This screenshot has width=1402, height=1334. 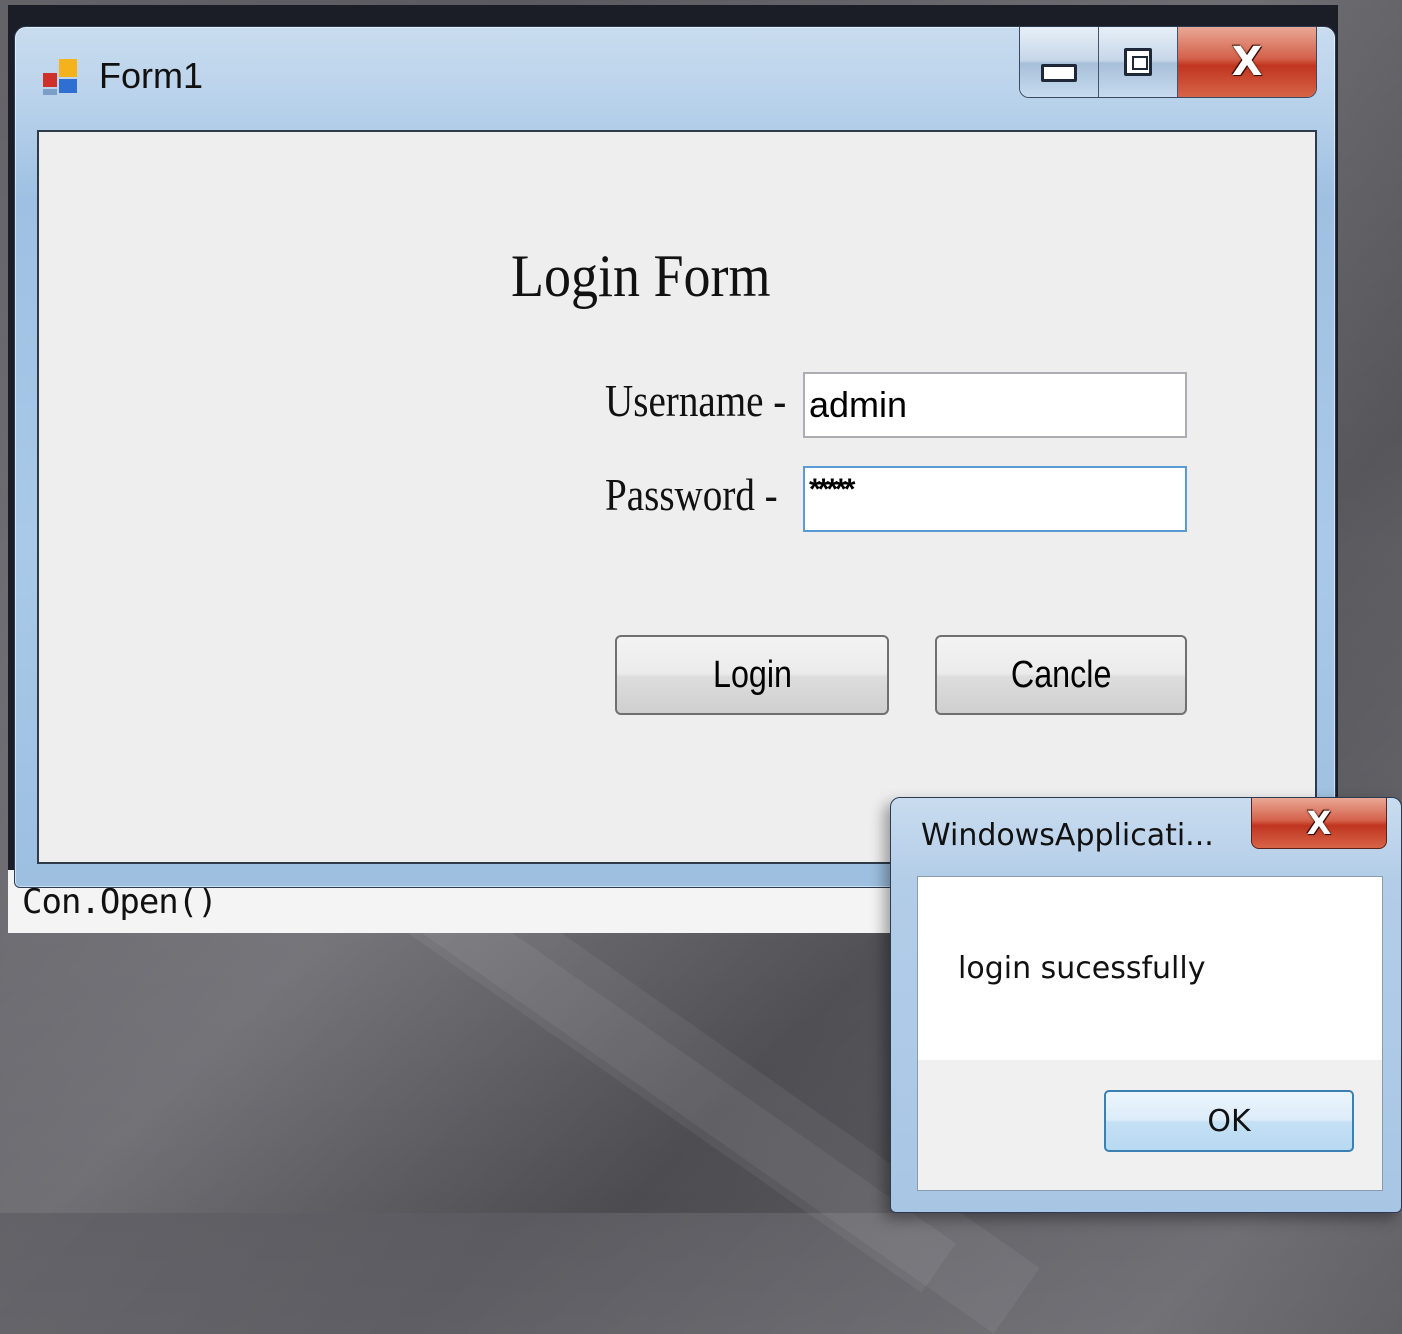 I want to click on minimize-icon, so click(x=1059, y=73).